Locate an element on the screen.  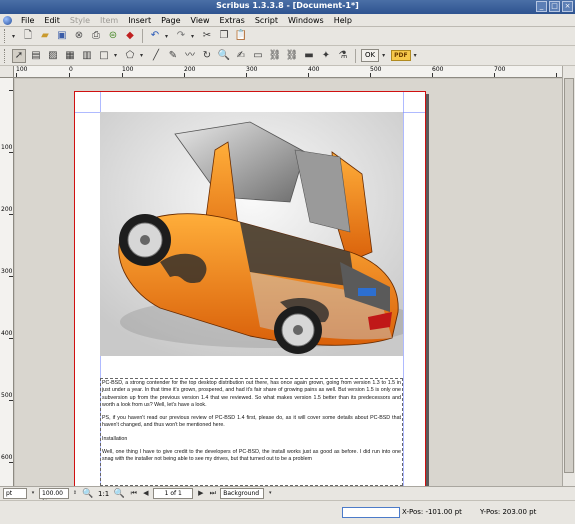
zoom-icon: 🔍 is located at coordinates (224, 56).